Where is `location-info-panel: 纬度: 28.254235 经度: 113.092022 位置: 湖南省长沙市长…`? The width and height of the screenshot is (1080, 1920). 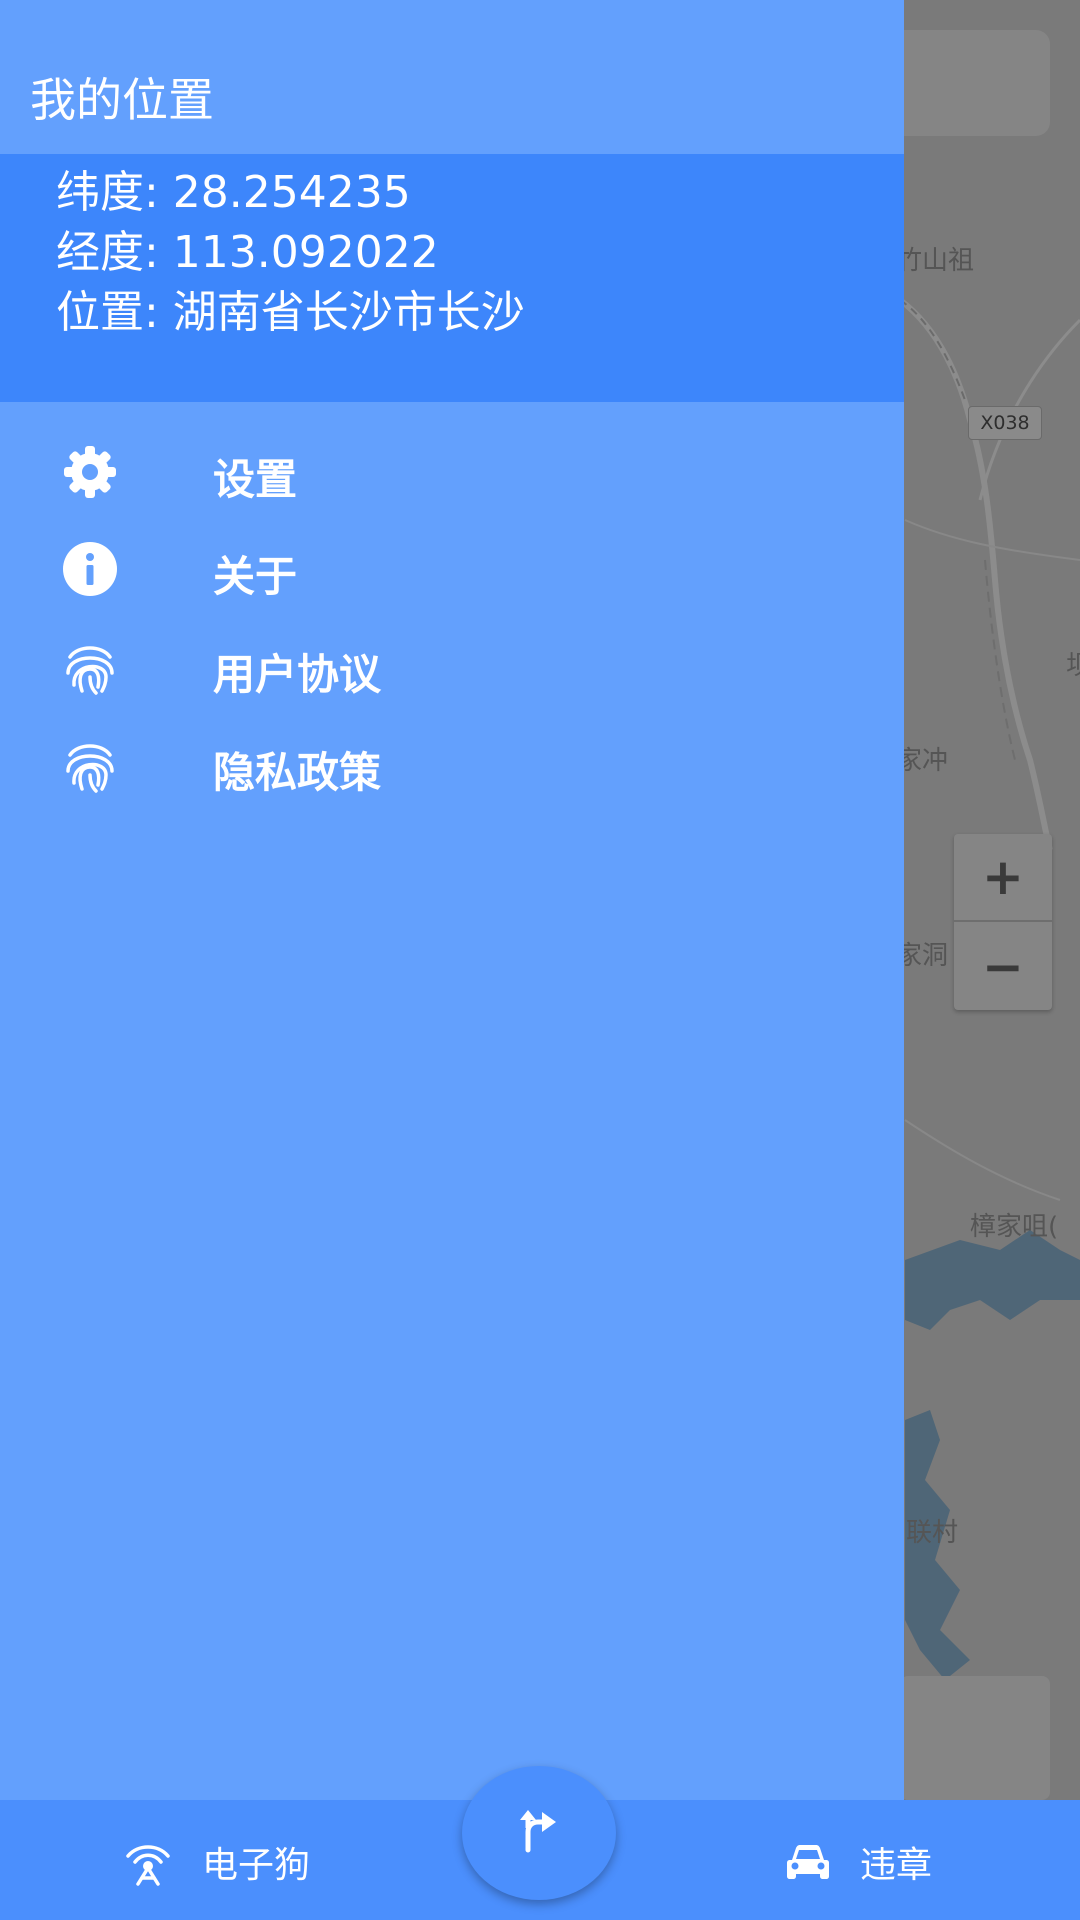
location-info-panel: 纬度: 28.254235 经度: 113.092022 位置: 湖南省长沙市长… is located at coordinates (452, 278).